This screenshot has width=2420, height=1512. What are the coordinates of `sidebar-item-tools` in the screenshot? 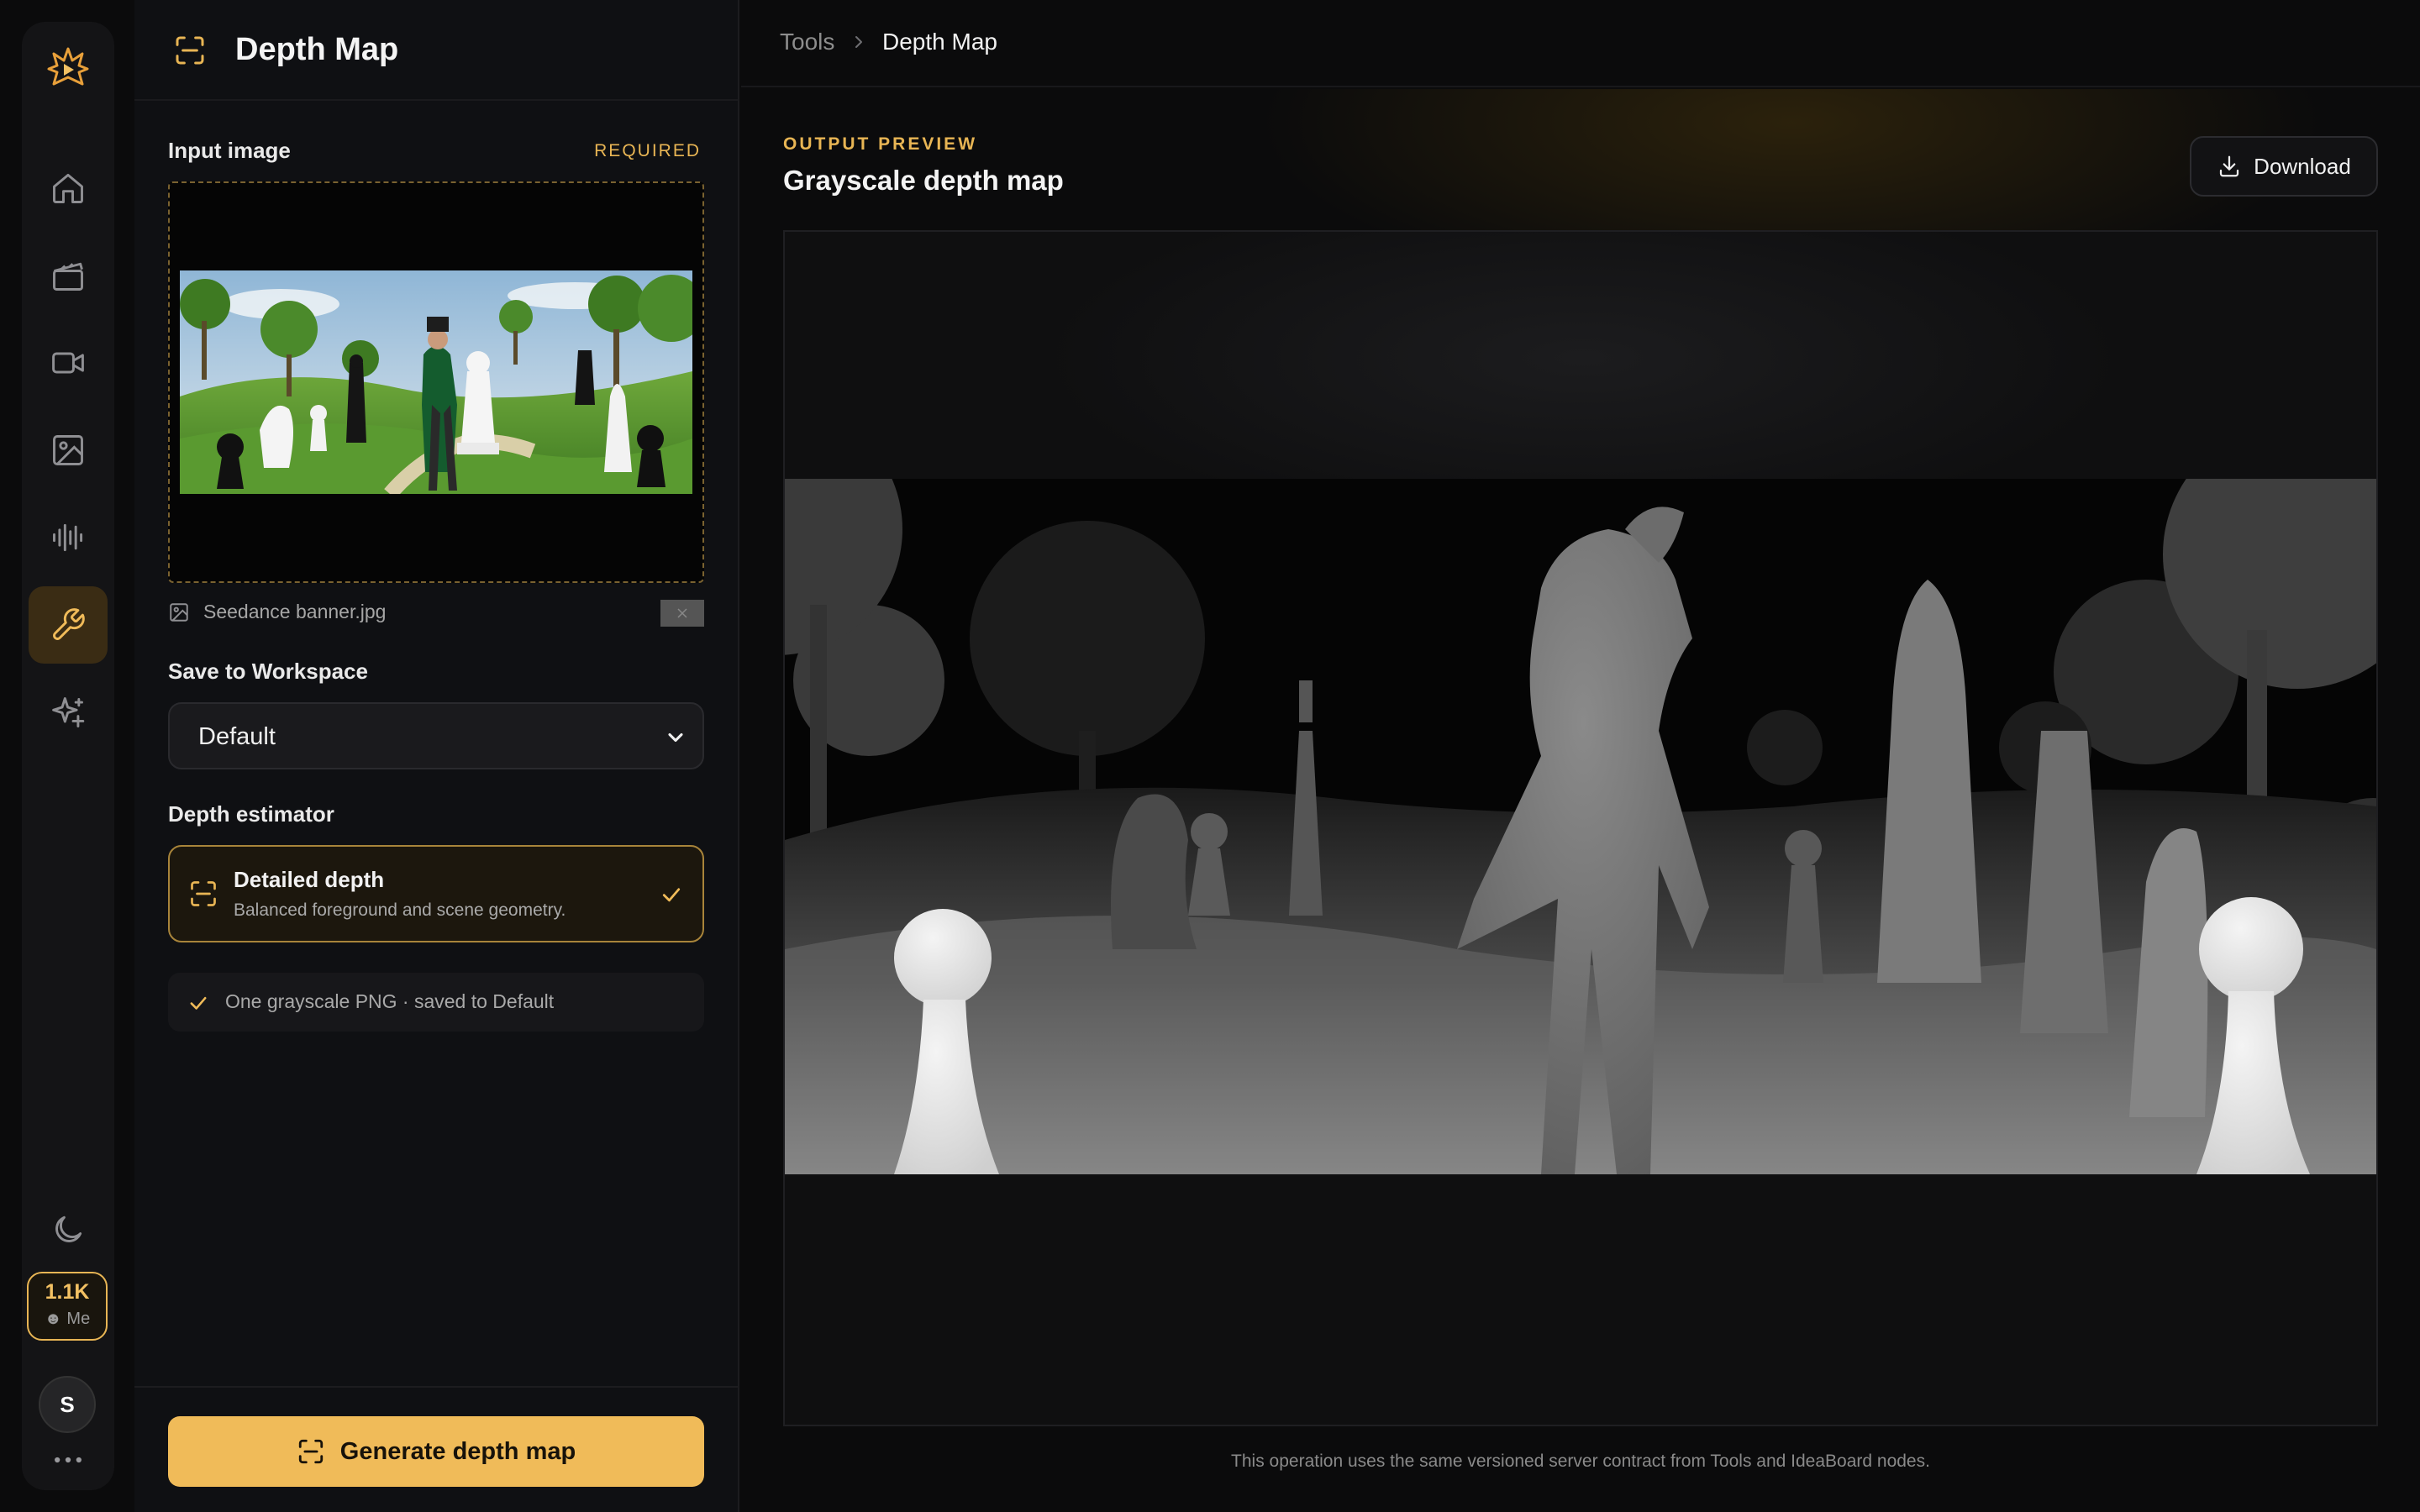 It's located at (68, 625).